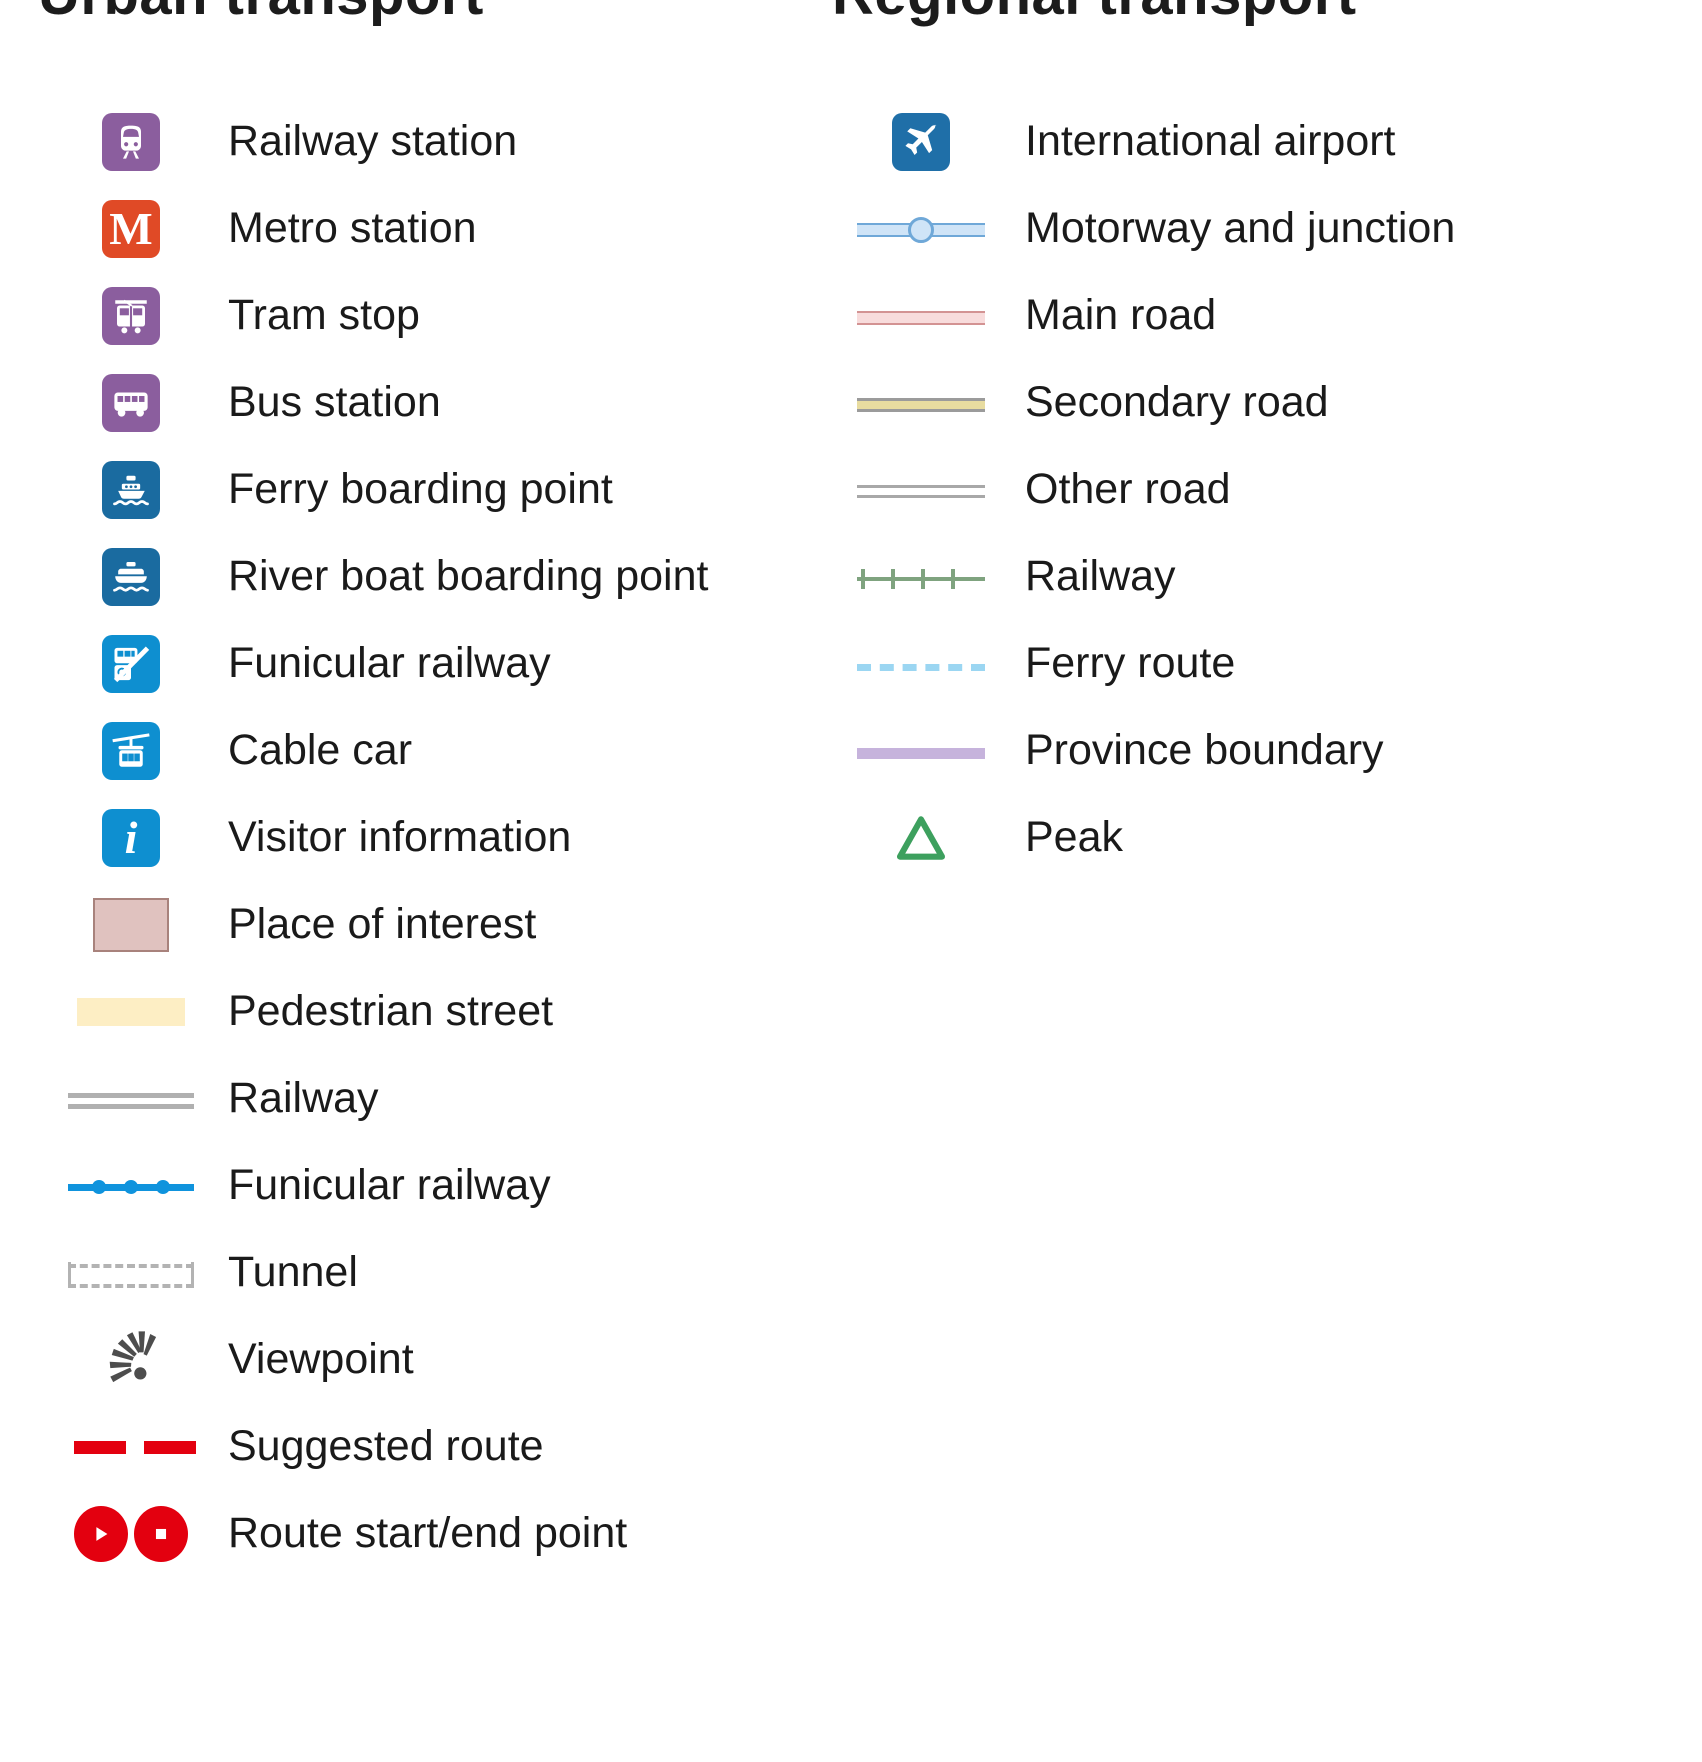 This screenshot has width=1702, height=1762. Describe the element at coordinates (920, 316) in the screenshot. I see `main-road-swatch` at that location.